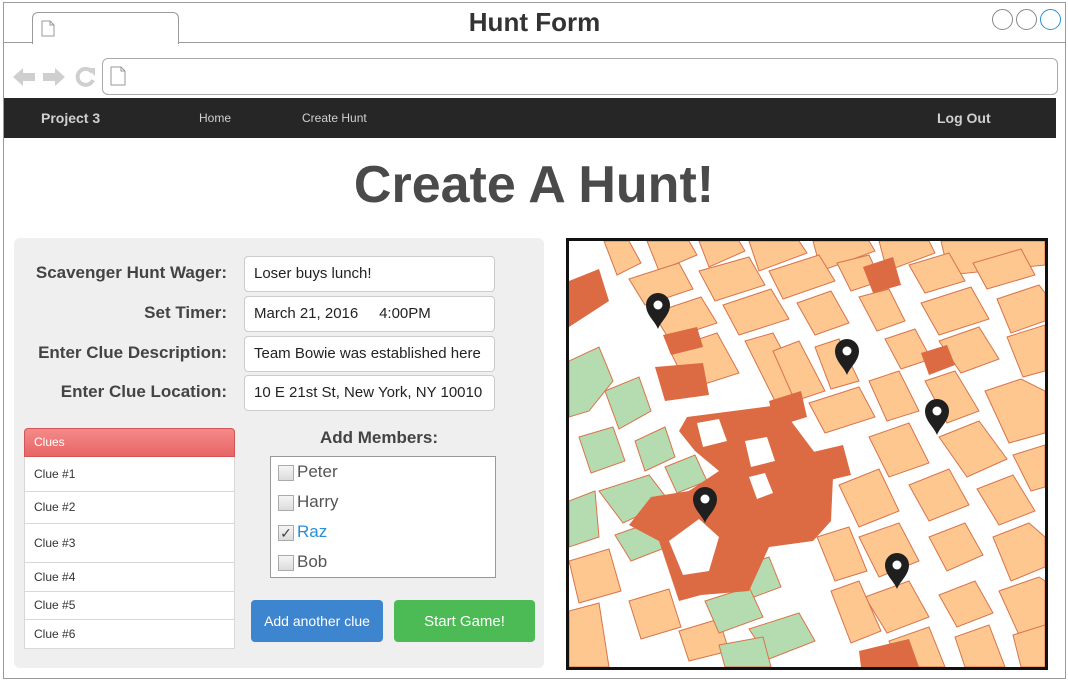 Image resolution: width=1068 pixels, height=681 pixels. What do you see at coordinates (317, 471) in the screenshot?
I see `member-name: Peter` at bounding box center [317, 471].